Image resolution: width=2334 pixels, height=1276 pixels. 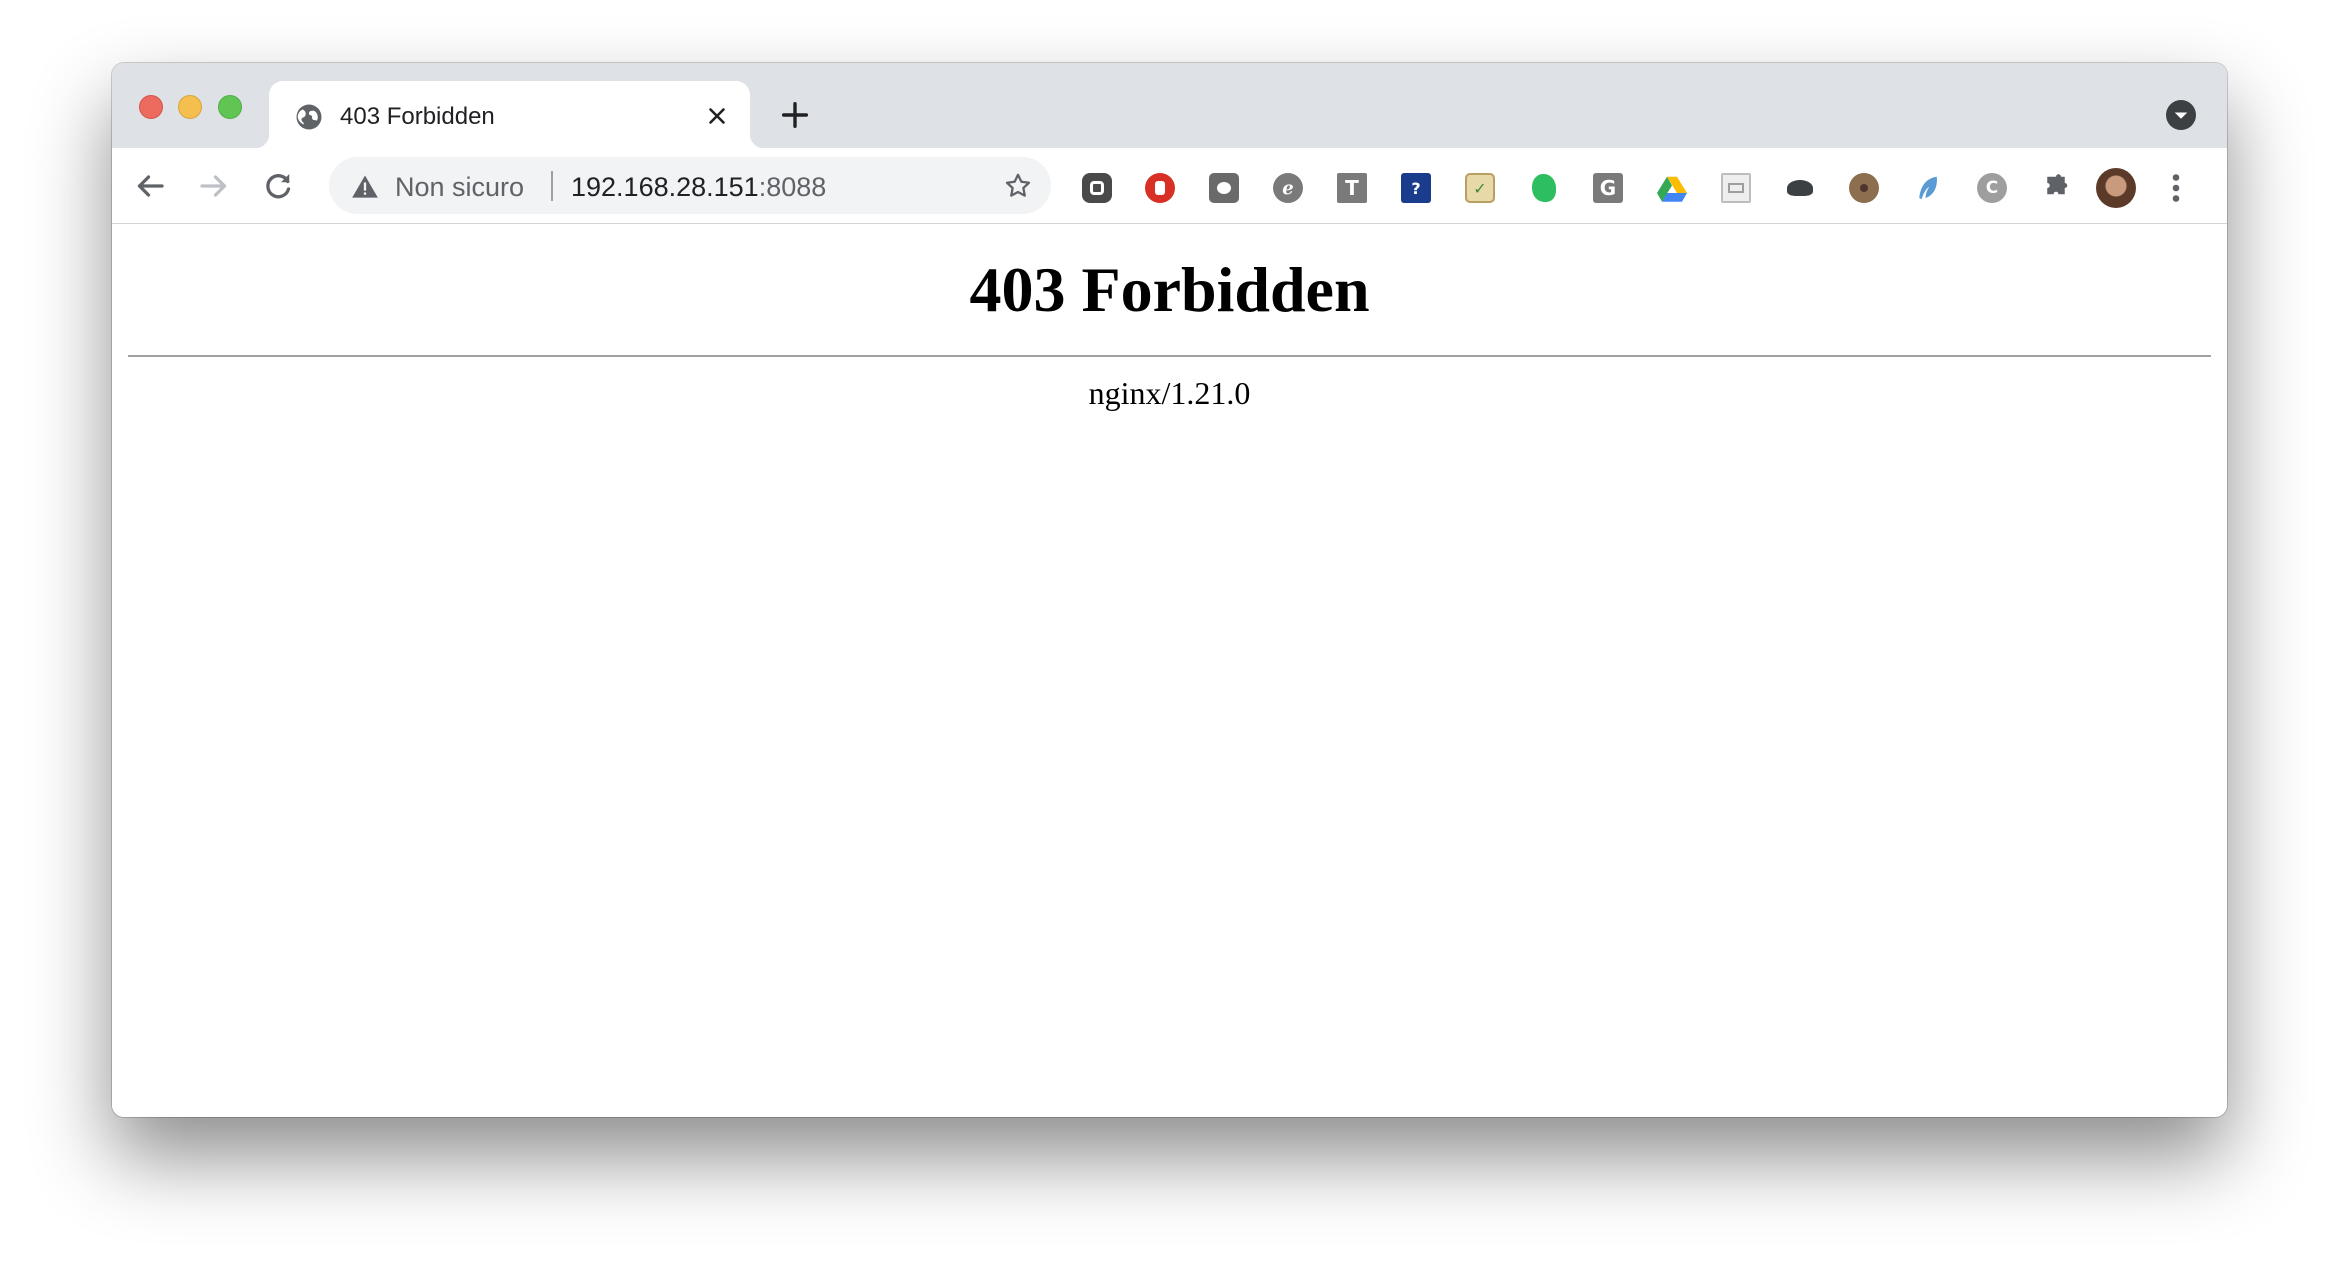 What do you see at coordinates (1736, 188) in the screenshot?
I see `extension-image-icon` at bounding box center [1736, 188].